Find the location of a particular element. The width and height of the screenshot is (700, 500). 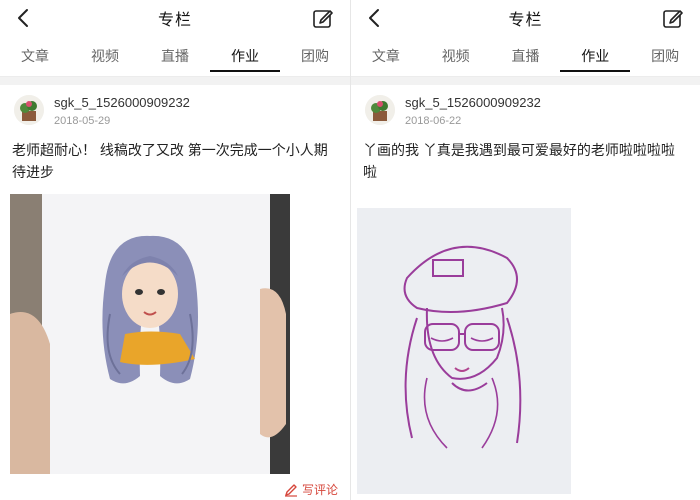

post-text: 老师超耐心！ 线稿改了又改 第一次完成一个小人期待进步 is located at coordinates (170, 161).